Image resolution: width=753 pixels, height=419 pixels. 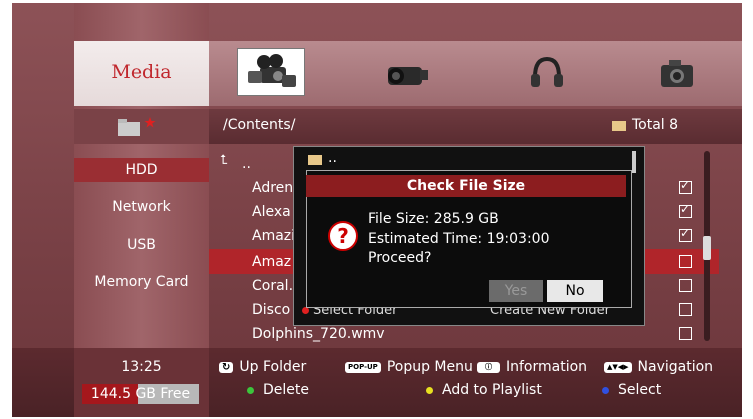 I want to click on yes-button: Yes, so click(x=516, y=291).